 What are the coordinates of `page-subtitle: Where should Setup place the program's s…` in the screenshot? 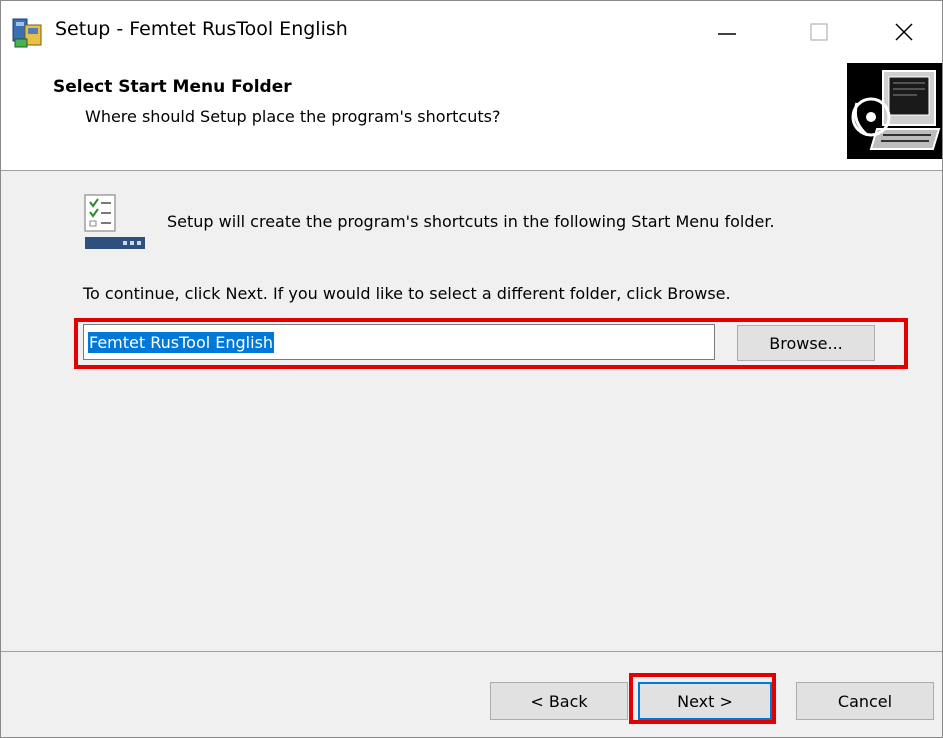 It's located at (293, 116).